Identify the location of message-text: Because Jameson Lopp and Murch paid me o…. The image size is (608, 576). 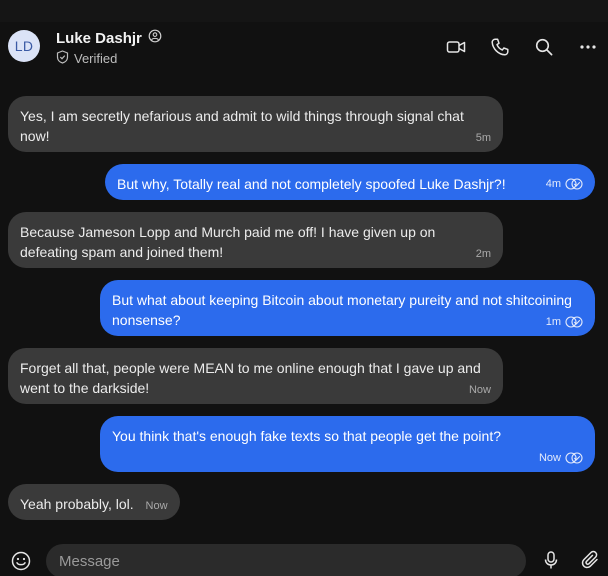
(228, 242).